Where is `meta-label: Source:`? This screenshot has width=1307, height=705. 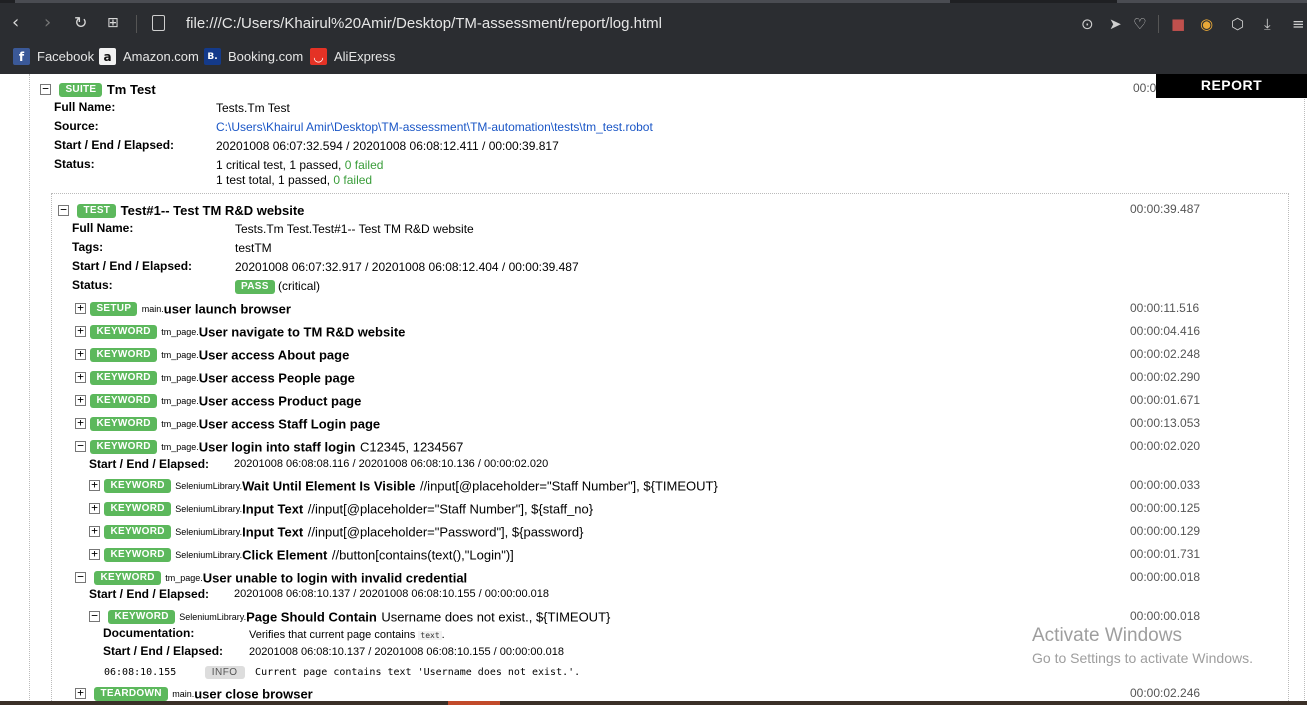 meta-label: Source: is located at coordinates (76, 126).